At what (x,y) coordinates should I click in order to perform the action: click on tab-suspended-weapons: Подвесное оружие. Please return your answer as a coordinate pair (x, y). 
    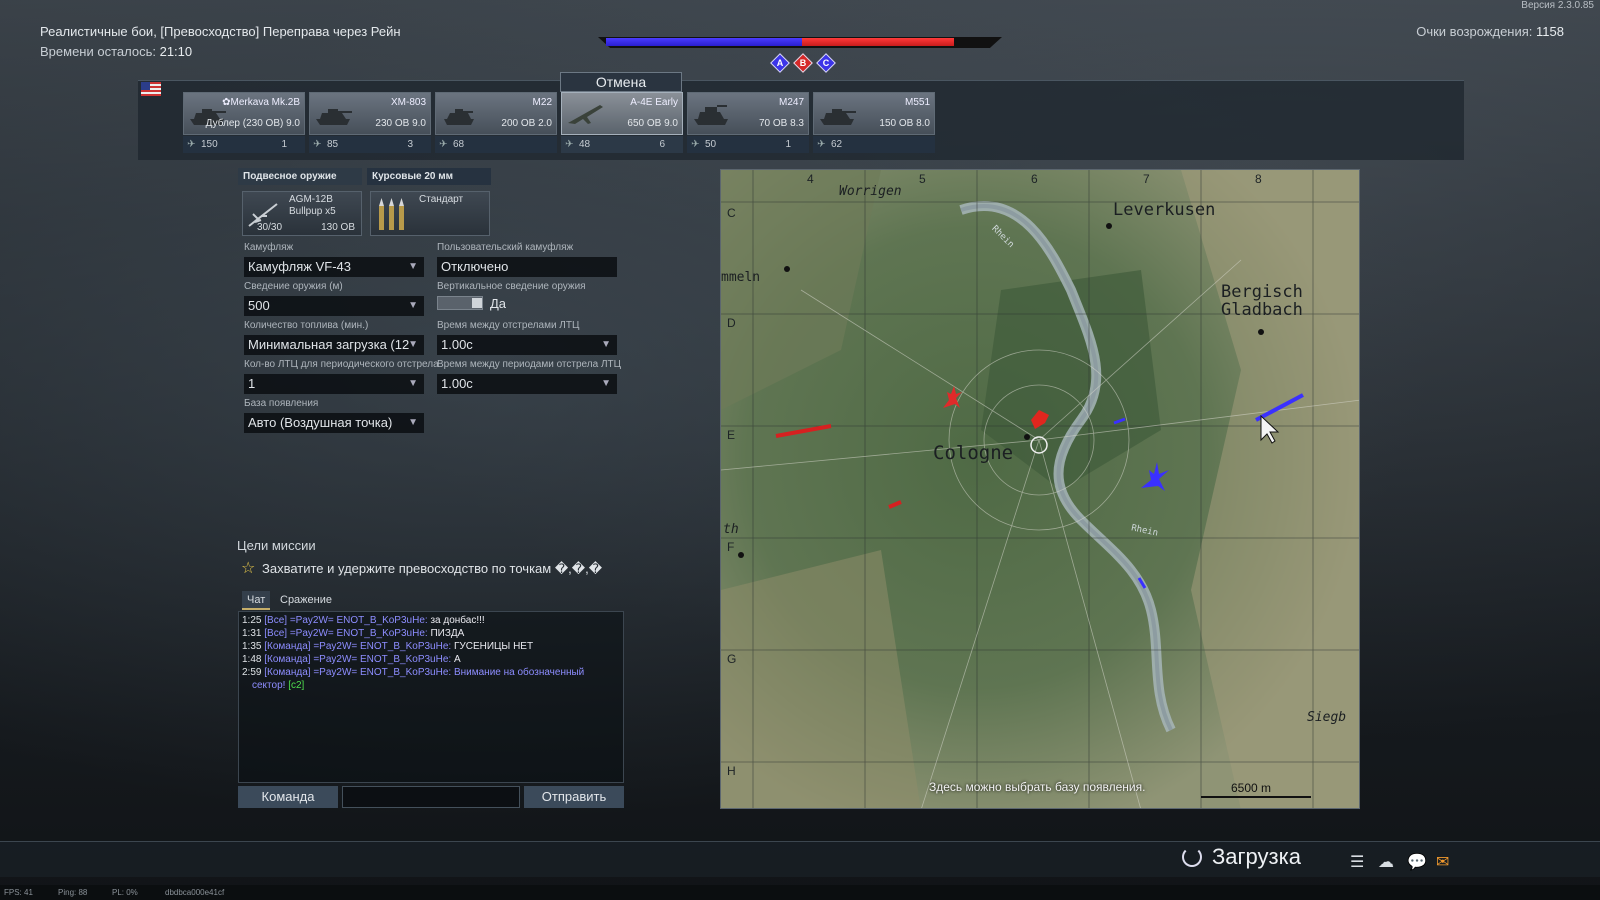
    Looking at the image, I should click on (300, 176).